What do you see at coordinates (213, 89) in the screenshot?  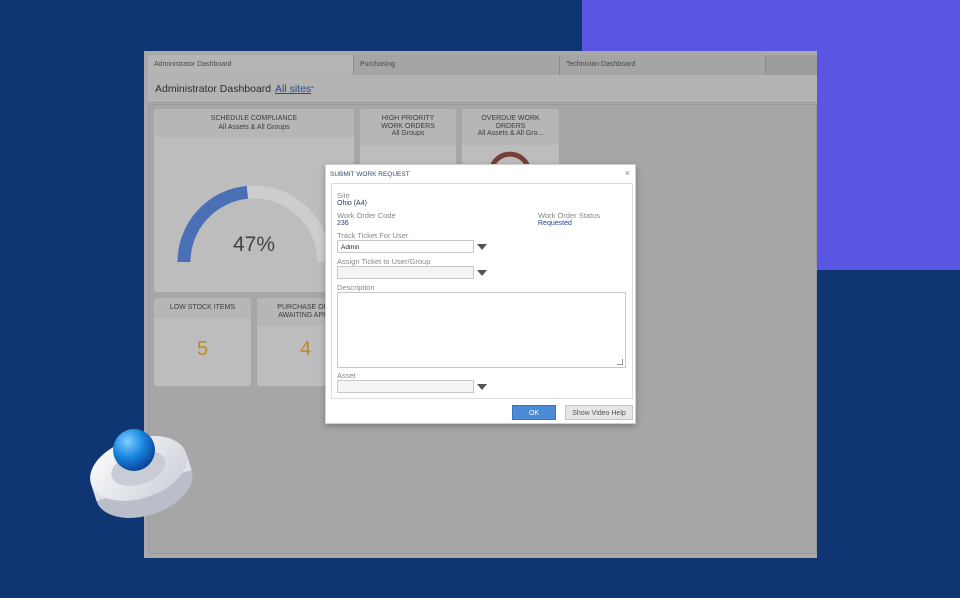 I see `page-title: Administrator Dashboard` at bounding box center [213, 89].